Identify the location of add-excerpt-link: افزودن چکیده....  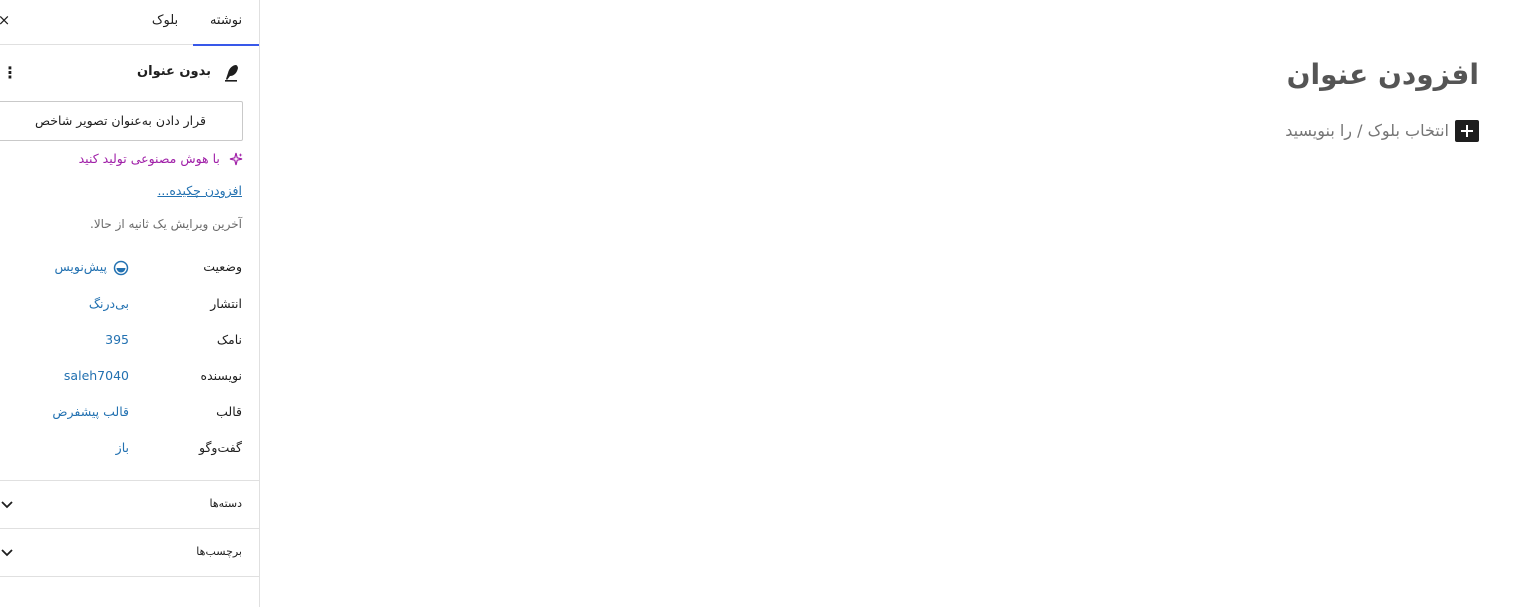
(199, 190).